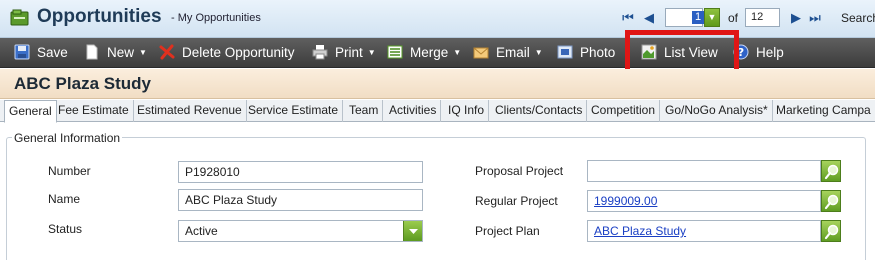 The height and width of the screenshot is (260, 875). Describe the element at coordinates (22, 52) in the screenshot. I see `save-icon` at that location.